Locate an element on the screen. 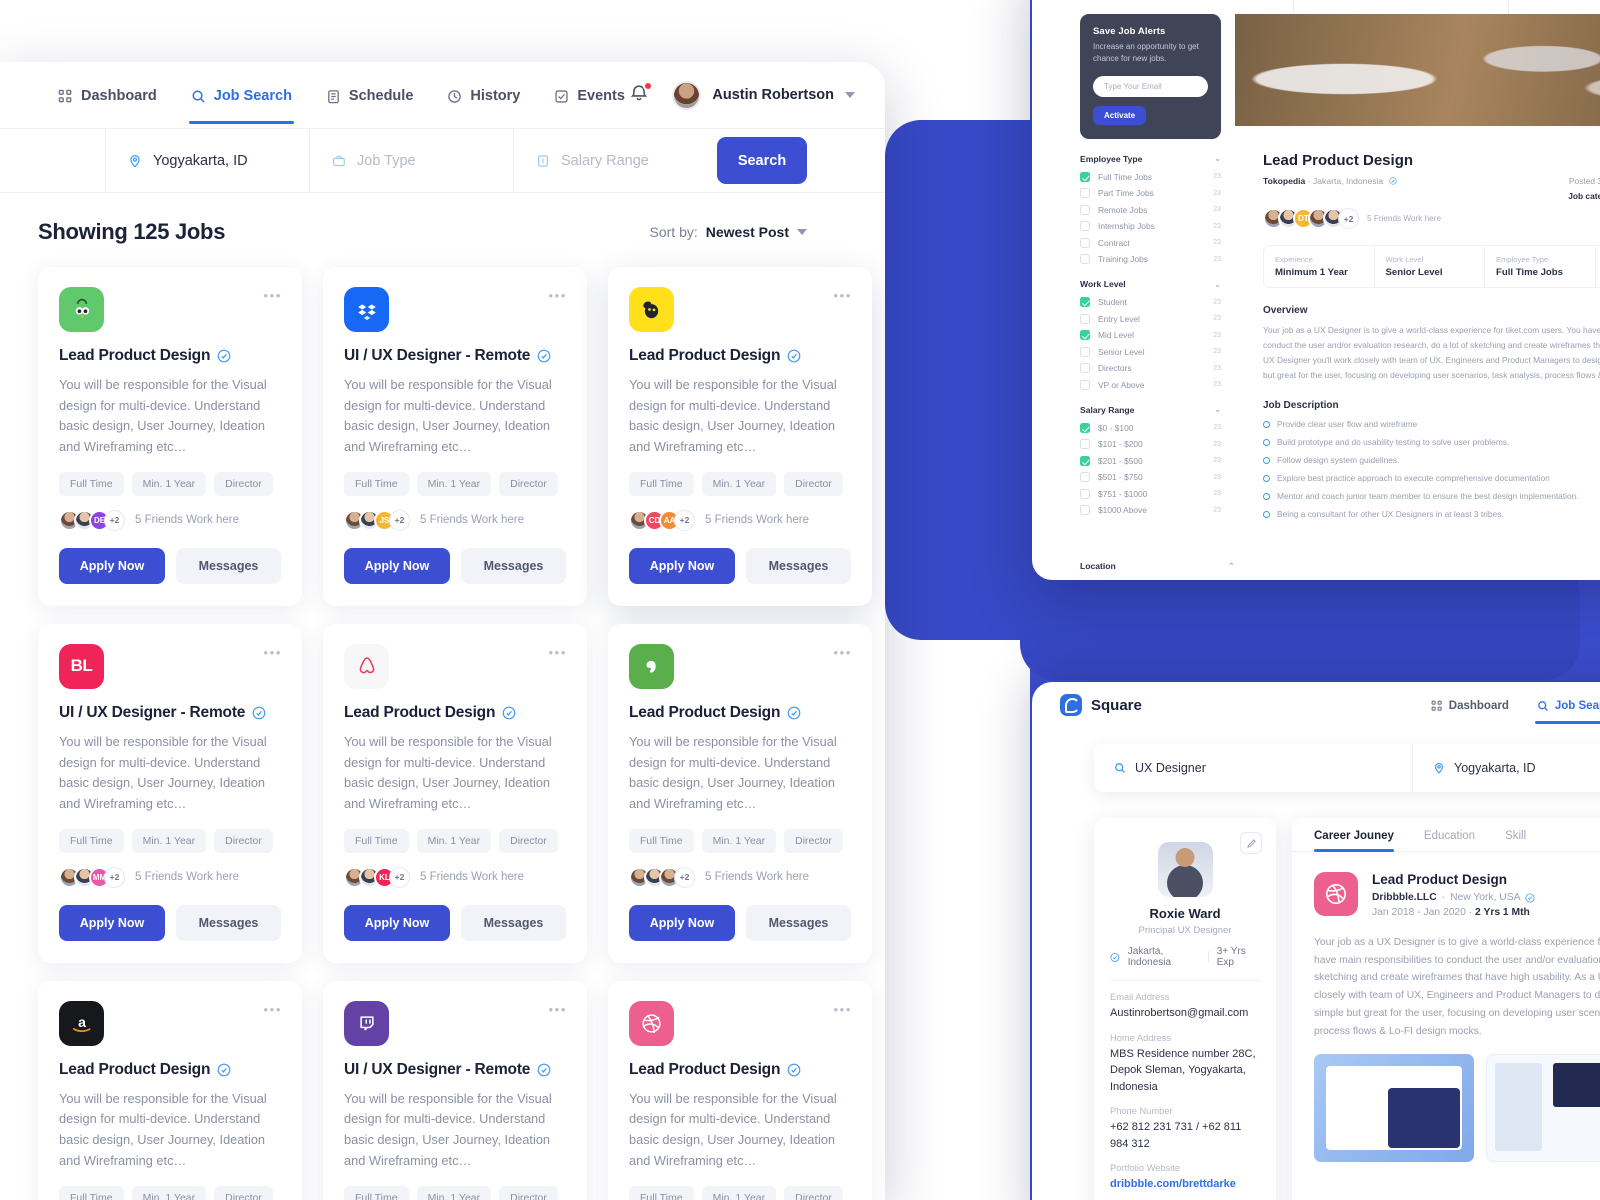 The height and width of the screenshot is (1200, 1600). nav-item-schedule: Schedule is located at coordinates (369, 95).